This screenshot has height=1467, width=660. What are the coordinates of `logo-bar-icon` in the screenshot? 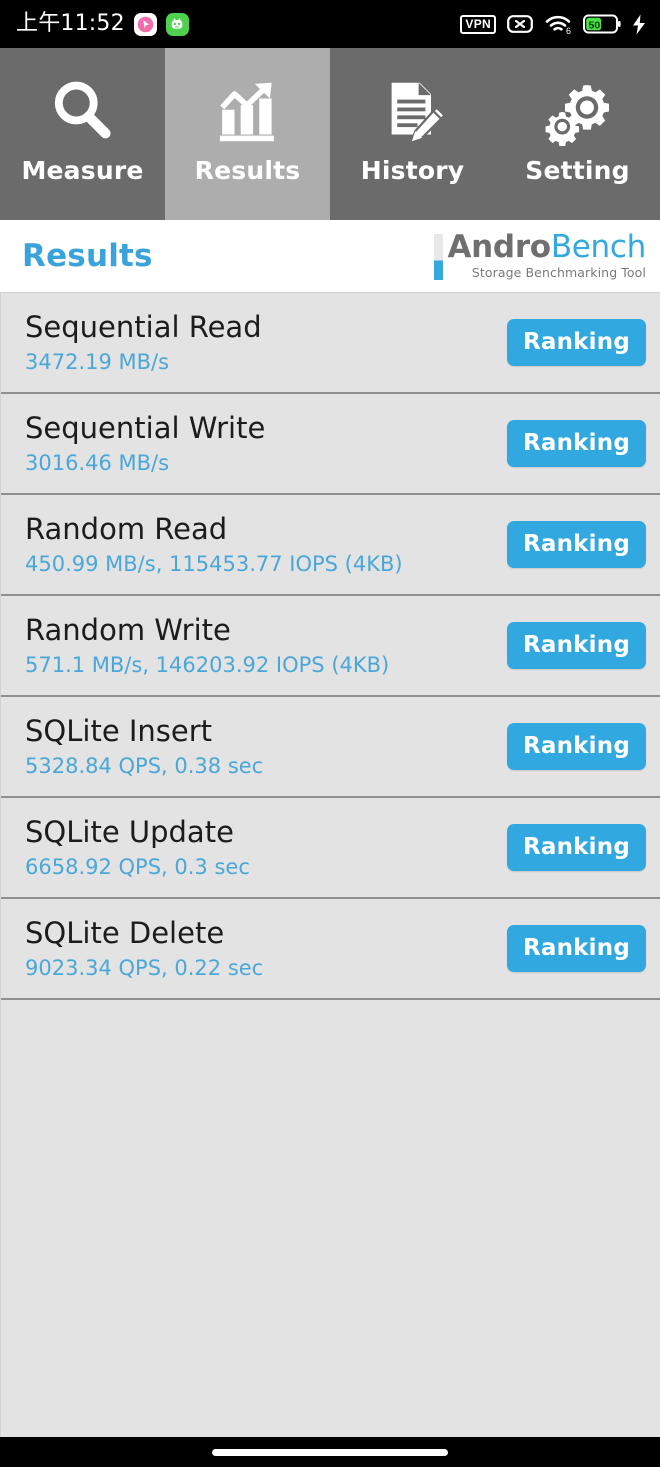 It's located at (439, 257).